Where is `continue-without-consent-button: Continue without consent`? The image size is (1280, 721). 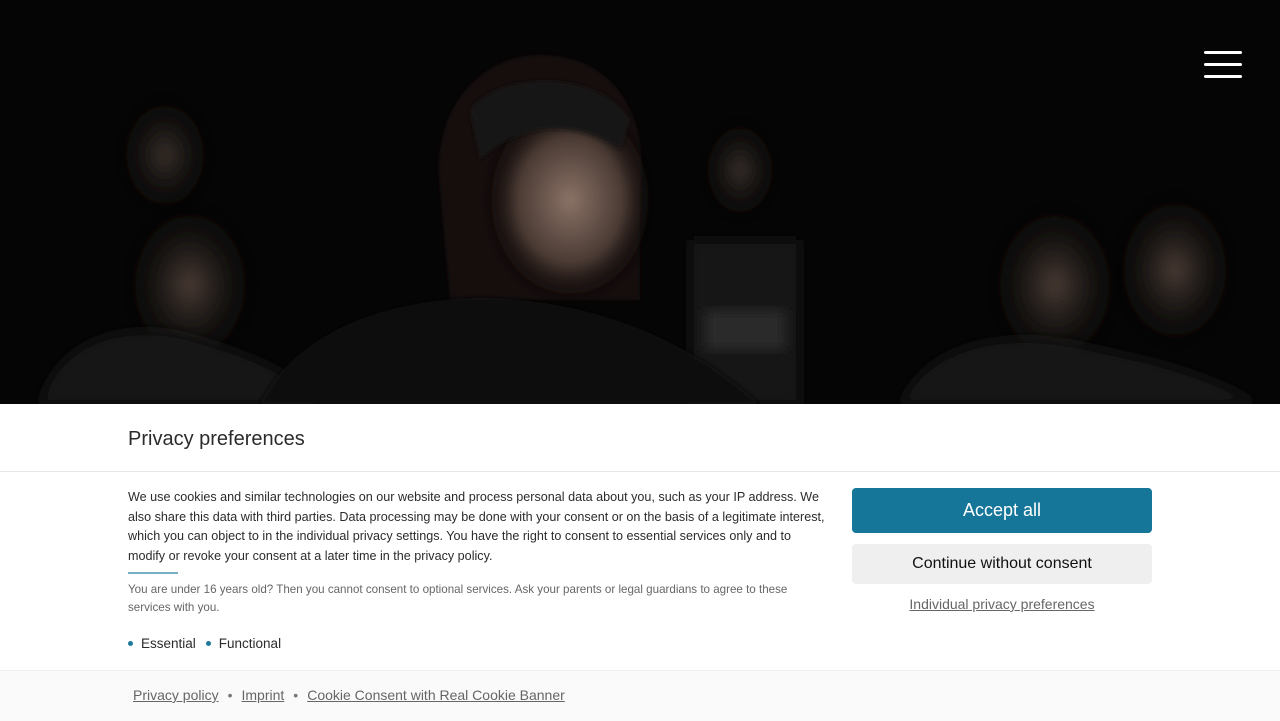
continue-without-consent-button: Continue without consent is located at coordinates (1002, 564).